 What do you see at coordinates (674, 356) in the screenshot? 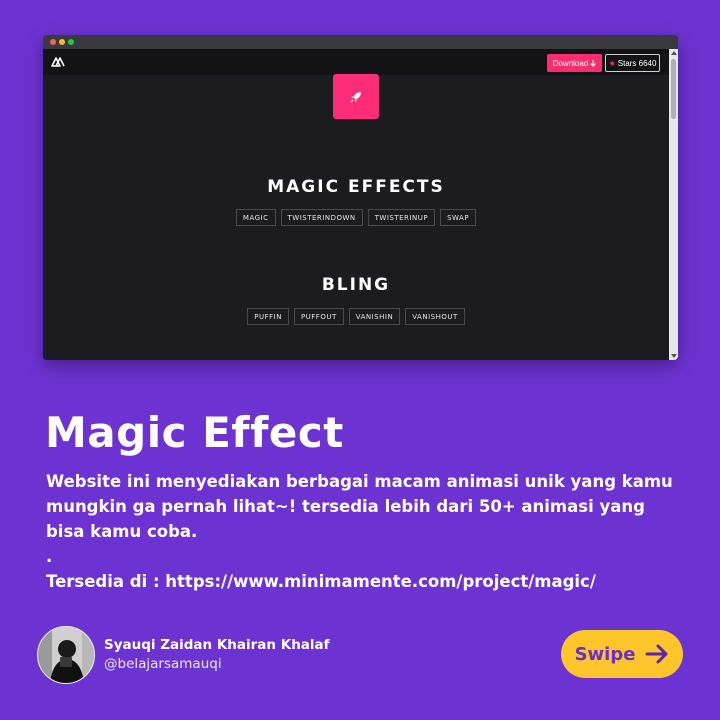
I see `scroll-down-icon` at bounding box center [674, 356].